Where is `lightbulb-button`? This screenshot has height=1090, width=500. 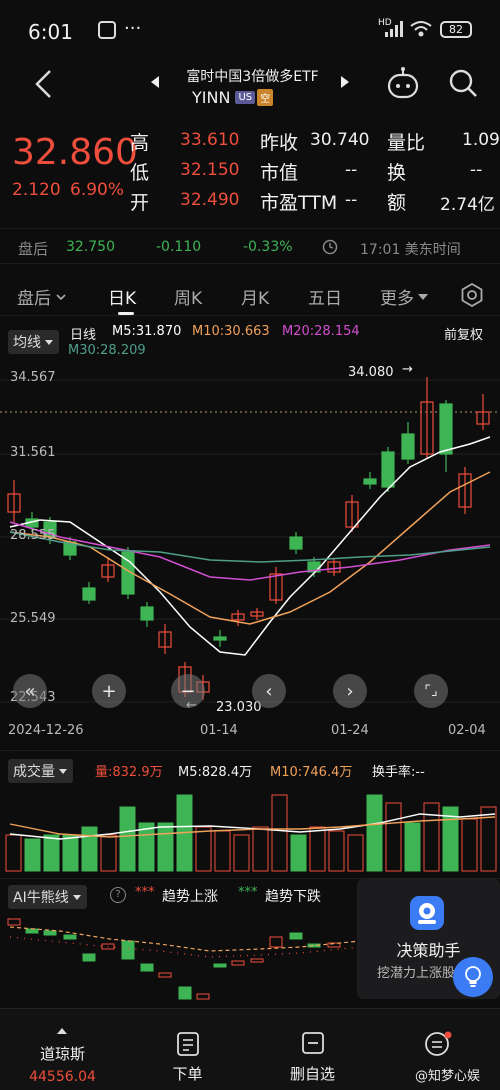 lightbulb-button is located at coordinates (473, 977).